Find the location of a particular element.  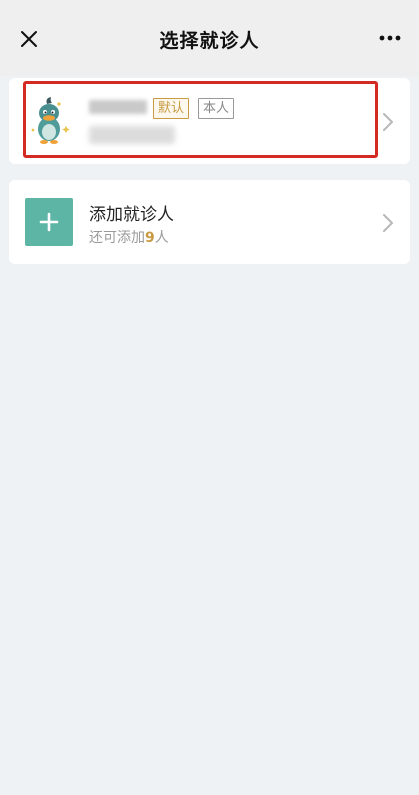

add-patient-subtitle: 还可添加9人 is located at coordinates (129, 237).